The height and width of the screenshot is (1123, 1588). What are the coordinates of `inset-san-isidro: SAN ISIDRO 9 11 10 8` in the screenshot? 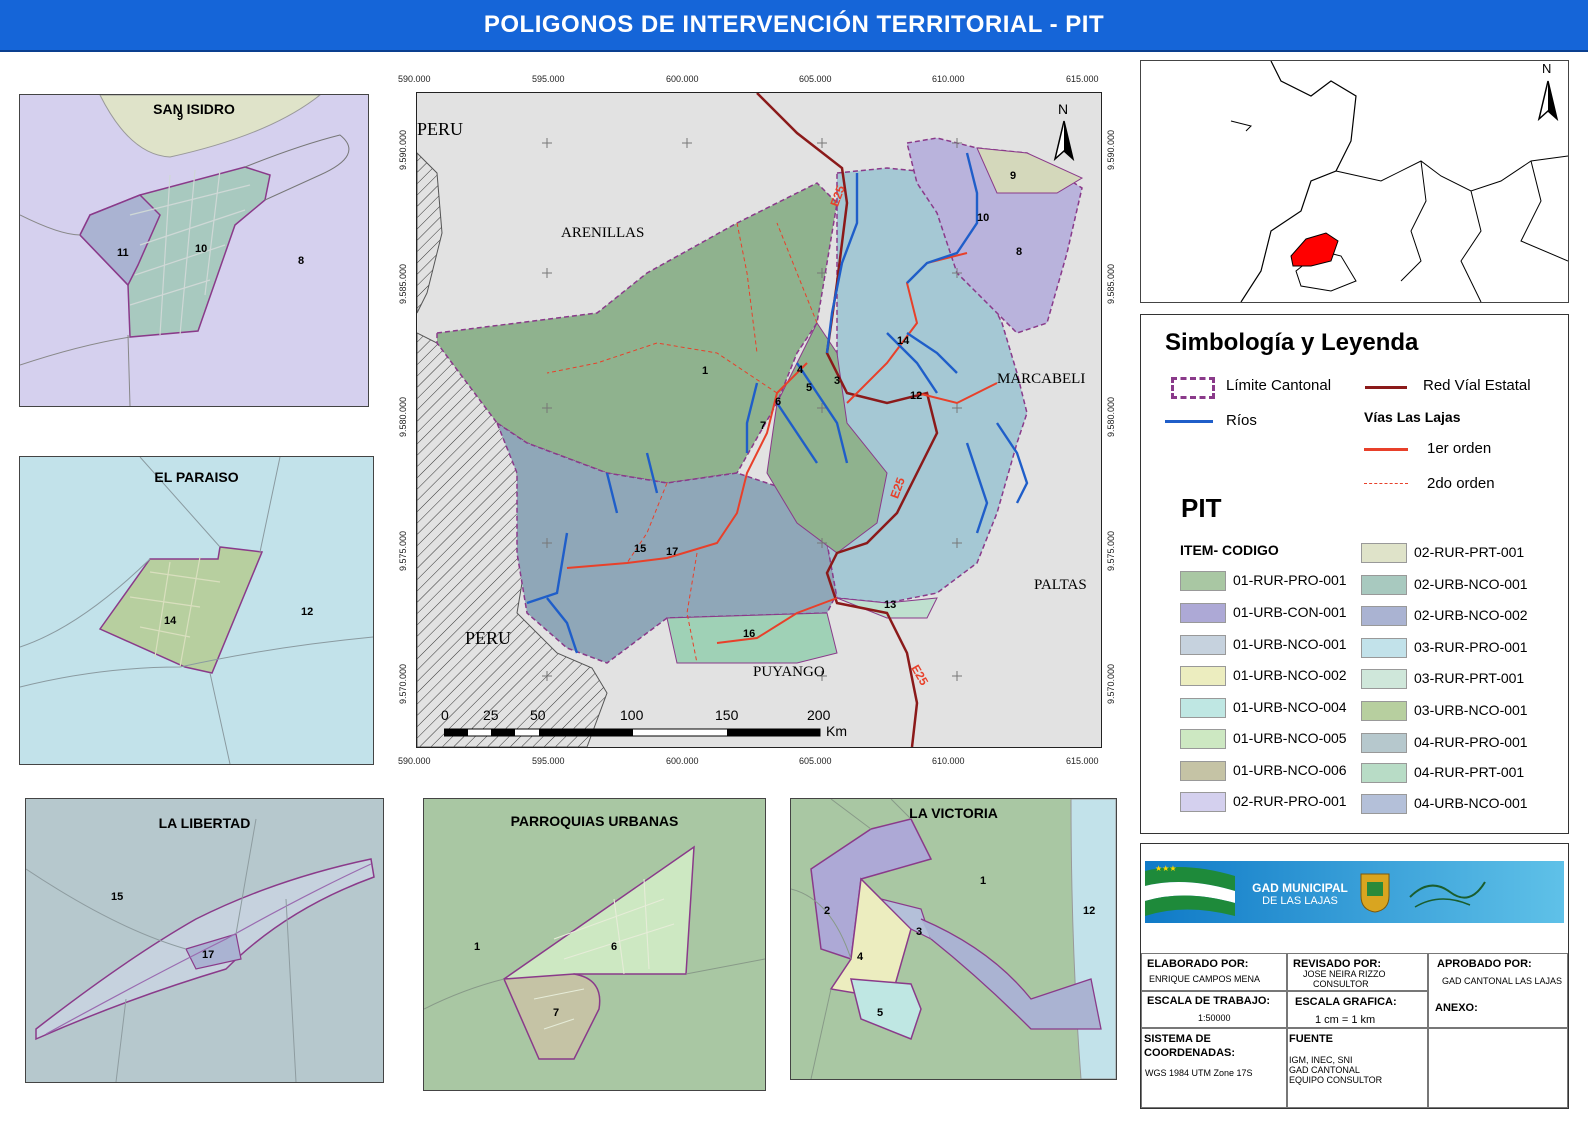 It's located at (194, 250).